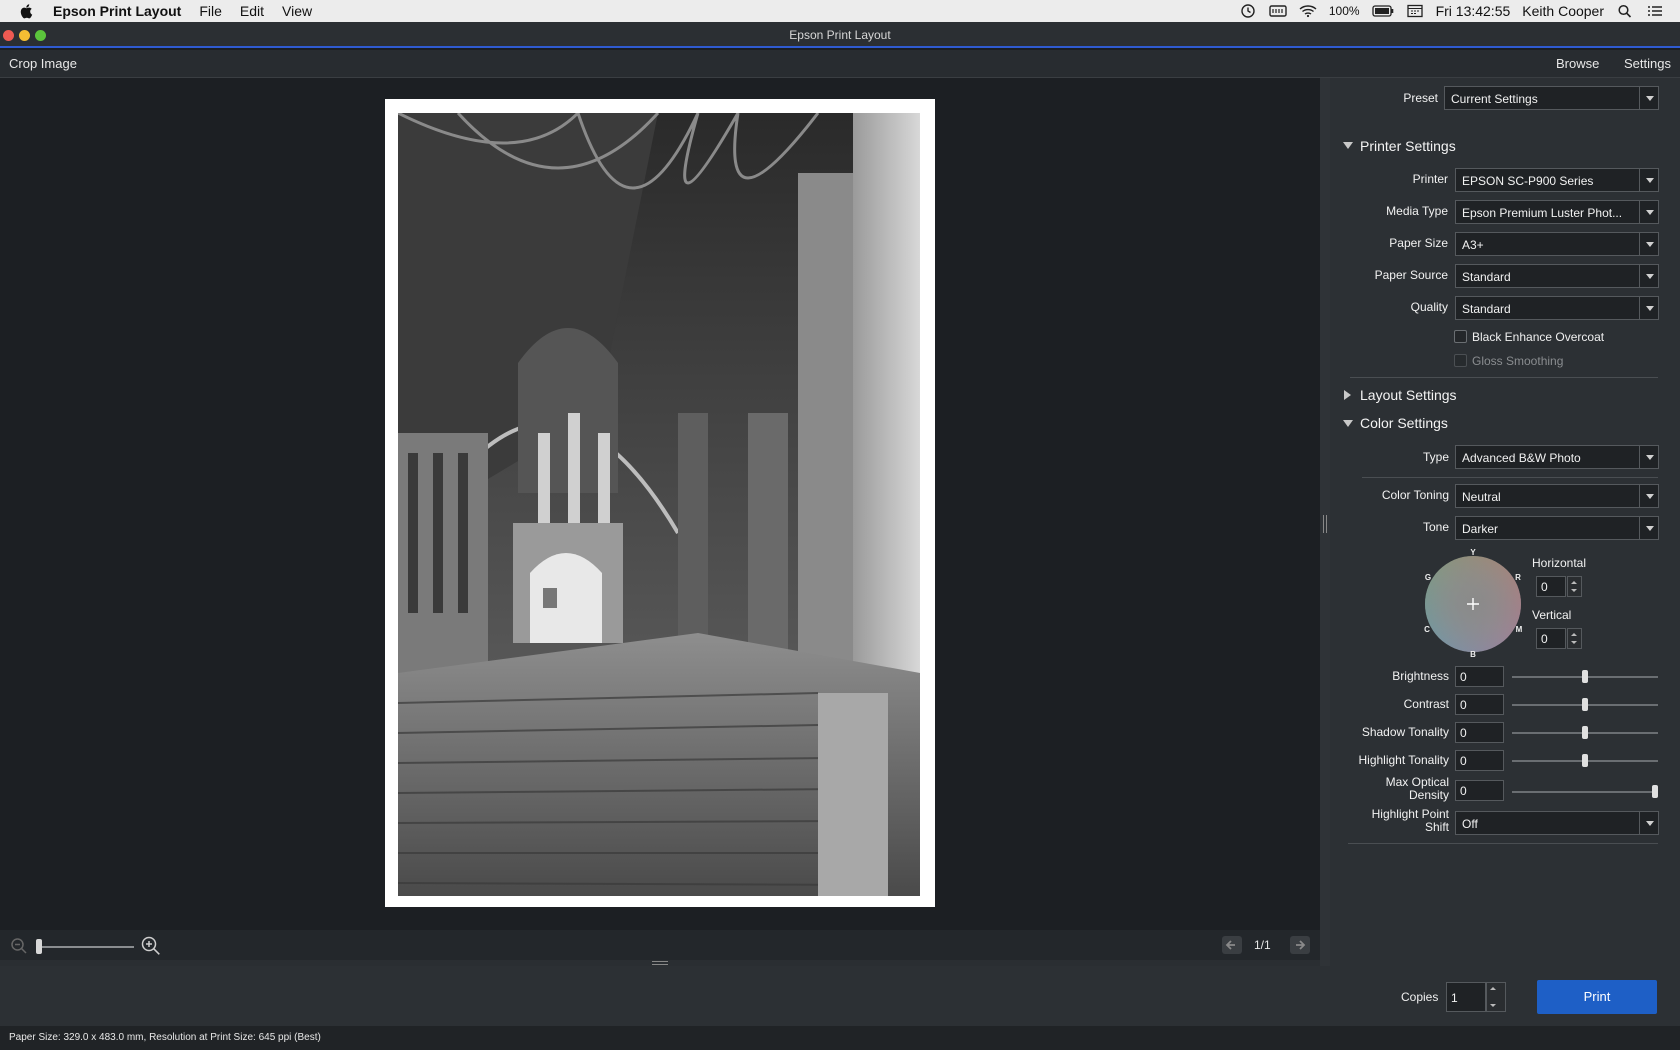  What do you see at coordinates (1585, 760) in the screenshot?
I see `highlight-tonality-slider-thumb` at bounding box center [1585, 760].